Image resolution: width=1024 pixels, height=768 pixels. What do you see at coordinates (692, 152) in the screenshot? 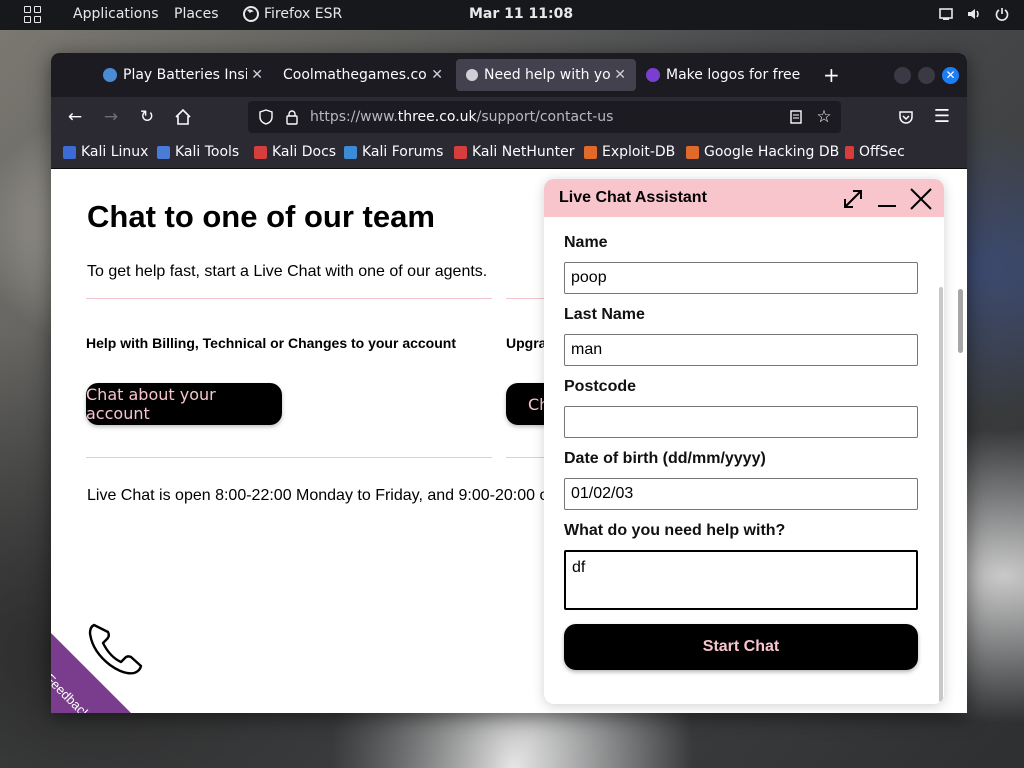
I see `ghdb-icon` at bounding box center [692, 152].